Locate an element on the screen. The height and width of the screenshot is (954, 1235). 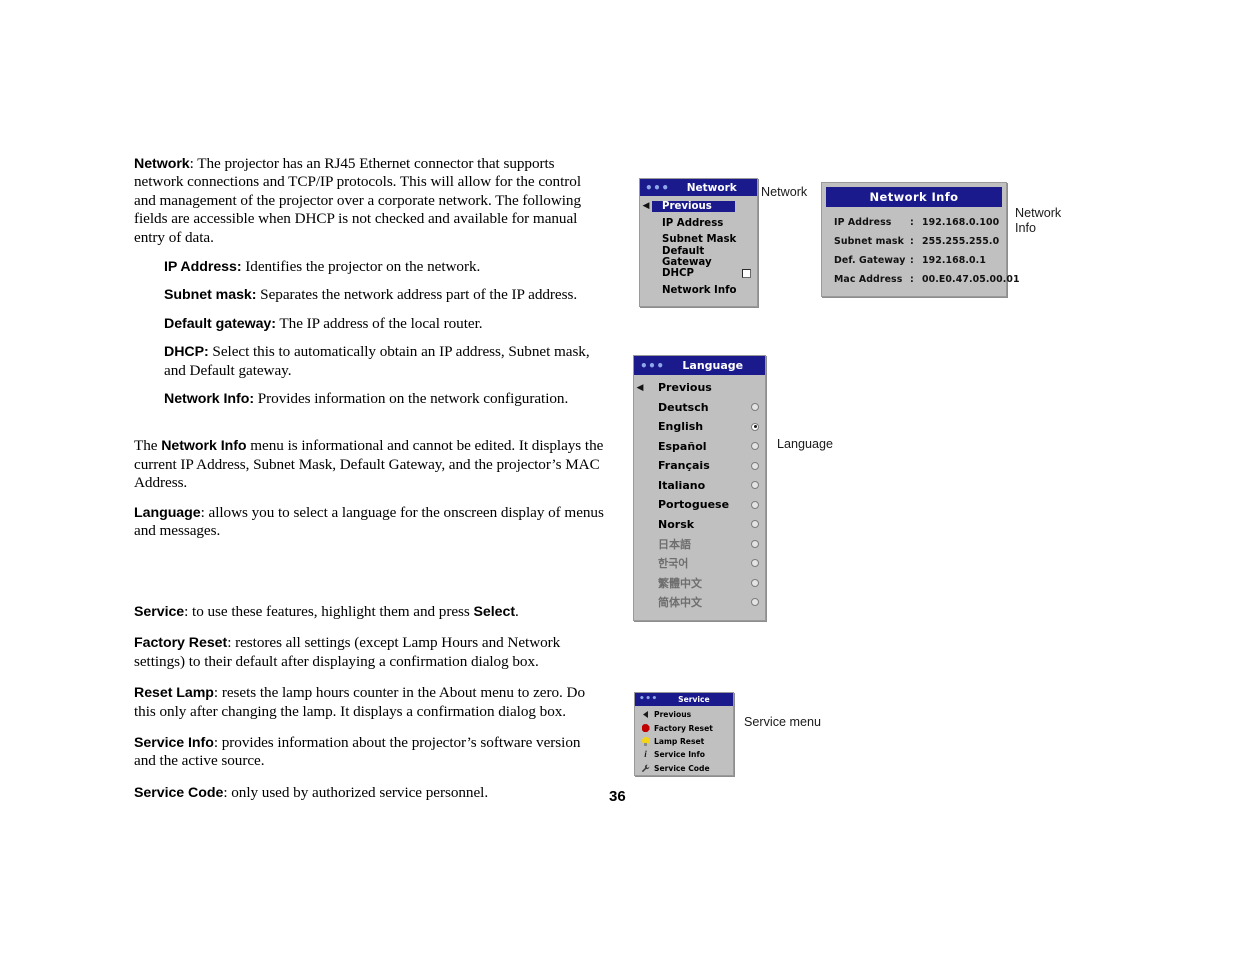
term-dhcp: DHCP: is located at coordinates (186, 352).